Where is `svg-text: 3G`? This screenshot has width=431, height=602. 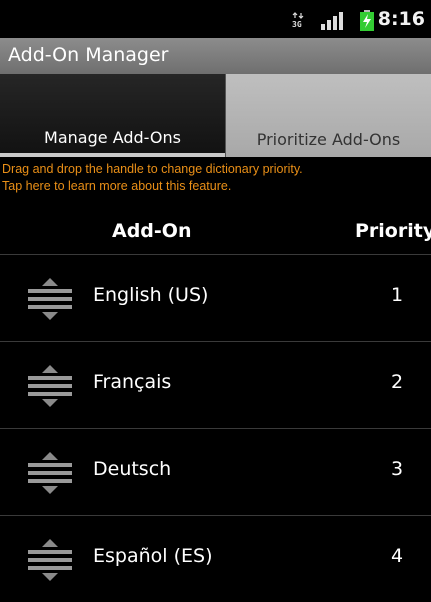 svg-text: 3G is located at coordinates (297, 24).